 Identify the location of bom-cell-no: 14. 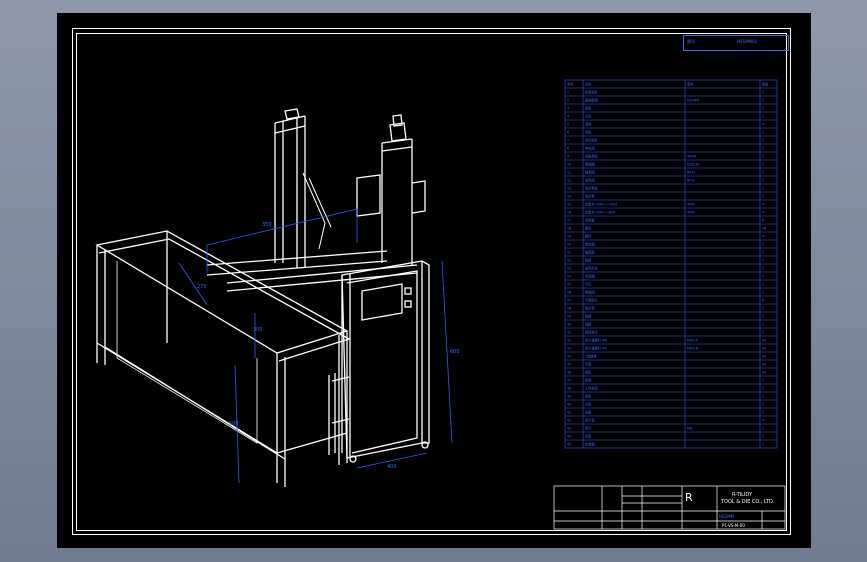
(569, 197).